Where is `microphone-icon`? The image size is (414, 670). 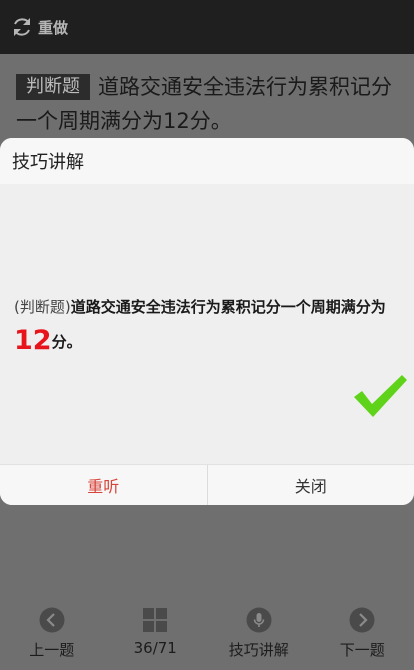
microphone-icon is located at coordinates (259, 620).